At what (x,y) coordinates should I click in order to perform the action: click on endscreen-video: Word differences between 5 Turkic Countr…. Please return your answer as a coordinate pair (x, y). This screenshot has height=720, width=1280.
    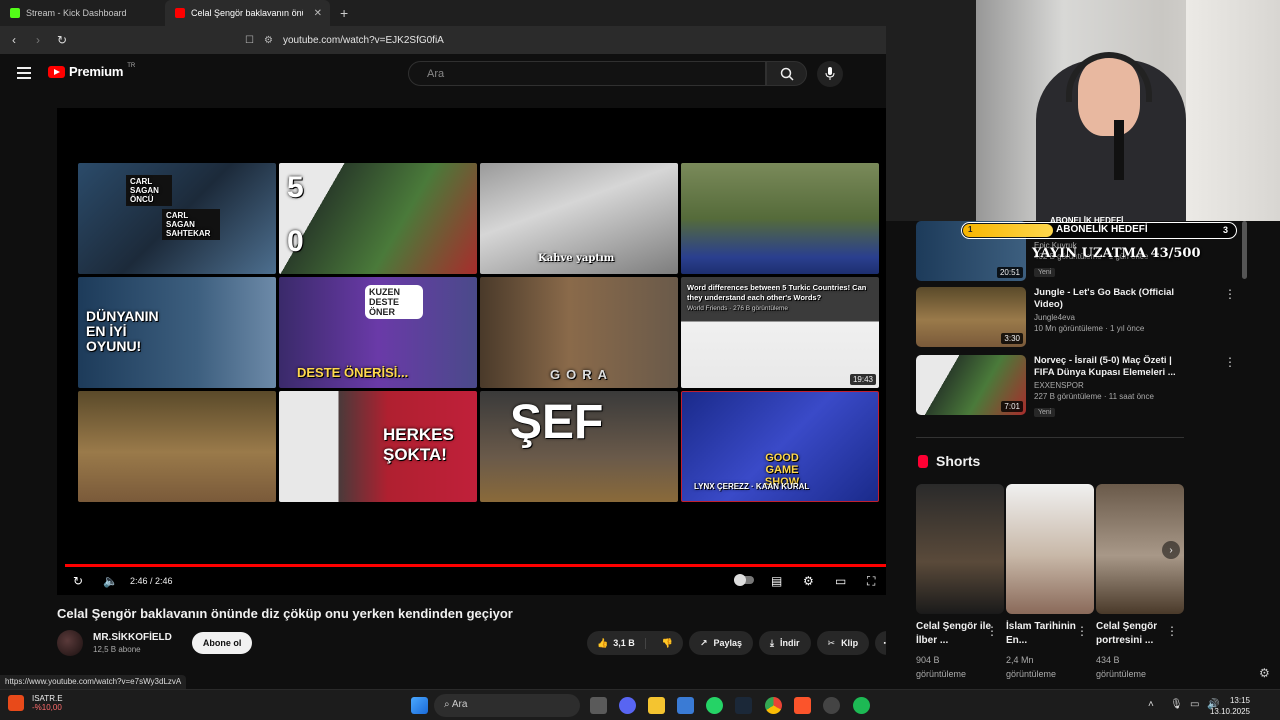
    Looking at the image, I should click on (780, 332).